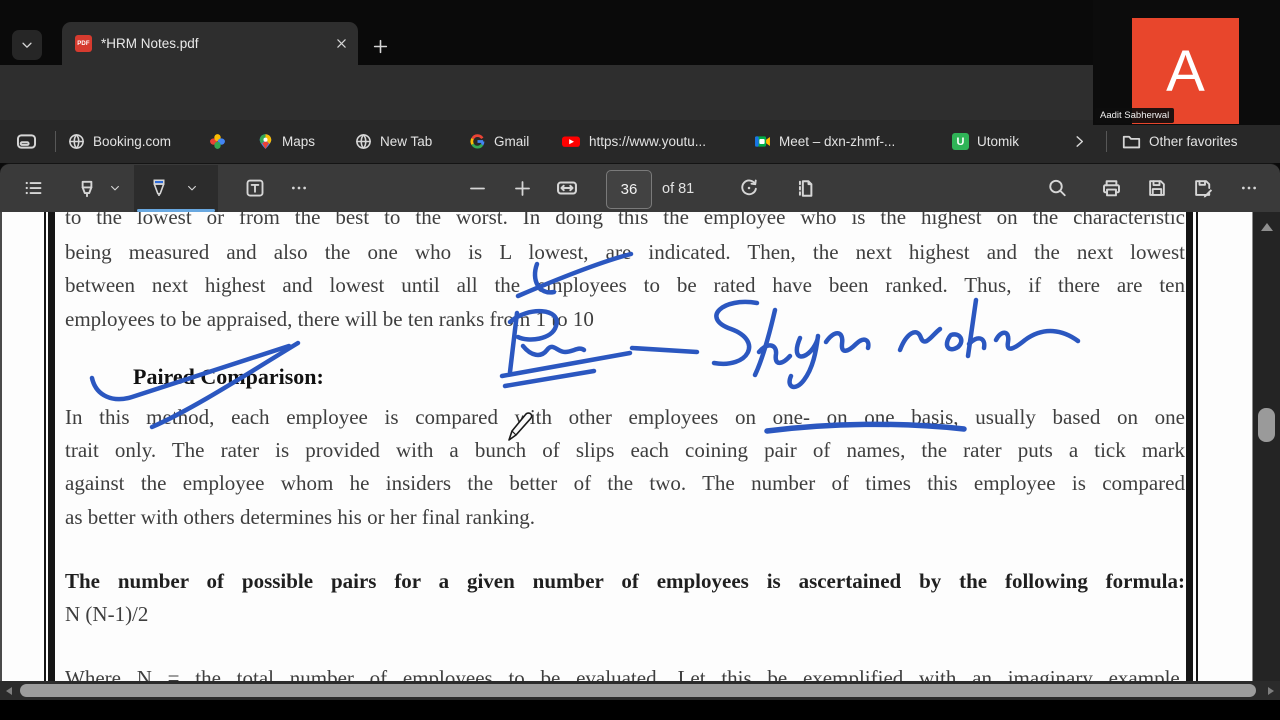  I want to click on rotate-button, so click(749, 188).